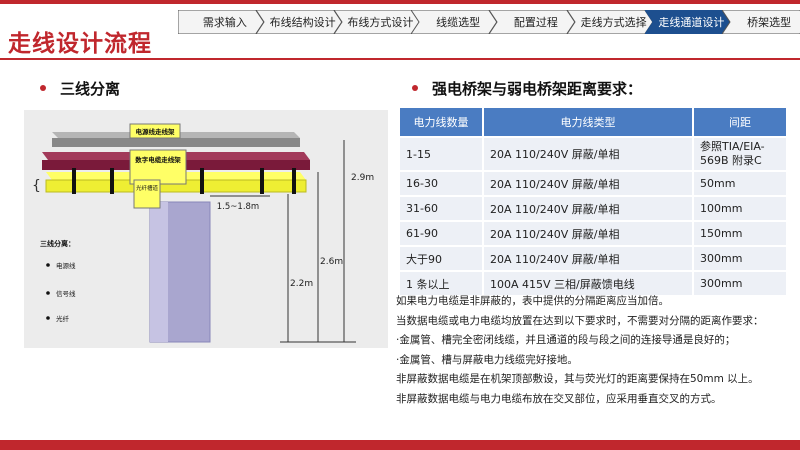  I want to click on dim-26-label: 2.6m, so click(331, 262).